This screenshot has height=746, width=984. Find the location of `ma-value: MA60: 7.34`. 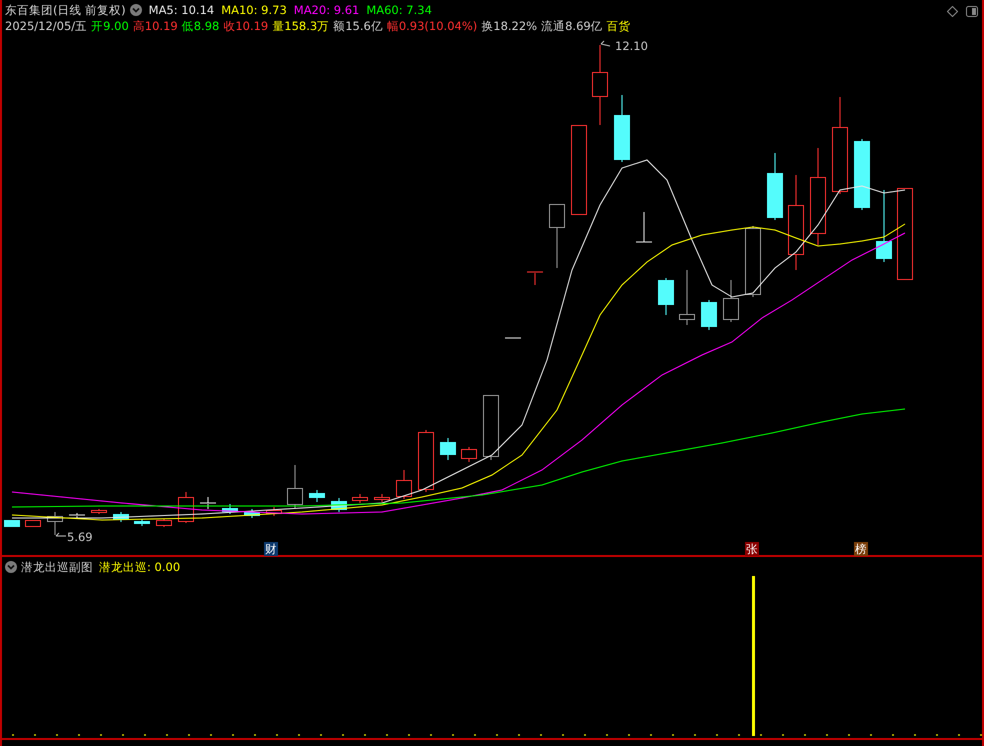

ma-value: MA60: 7.34 is located at coordinates (399, 10).